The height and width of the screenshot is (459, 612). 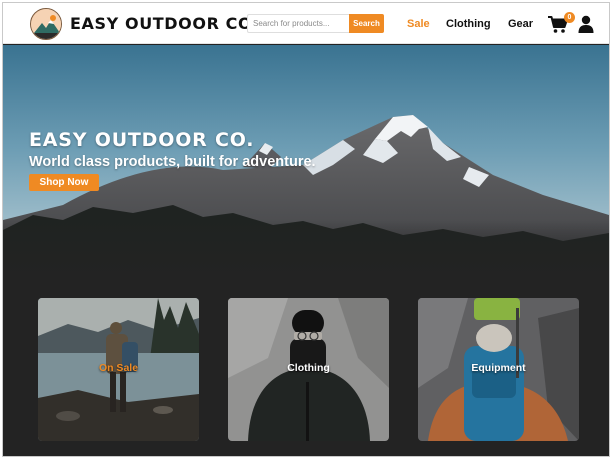 What do you see at coordinates (366, 23) in the screenshot?
I see `search-button: Search` at bounding box center [366, 23].